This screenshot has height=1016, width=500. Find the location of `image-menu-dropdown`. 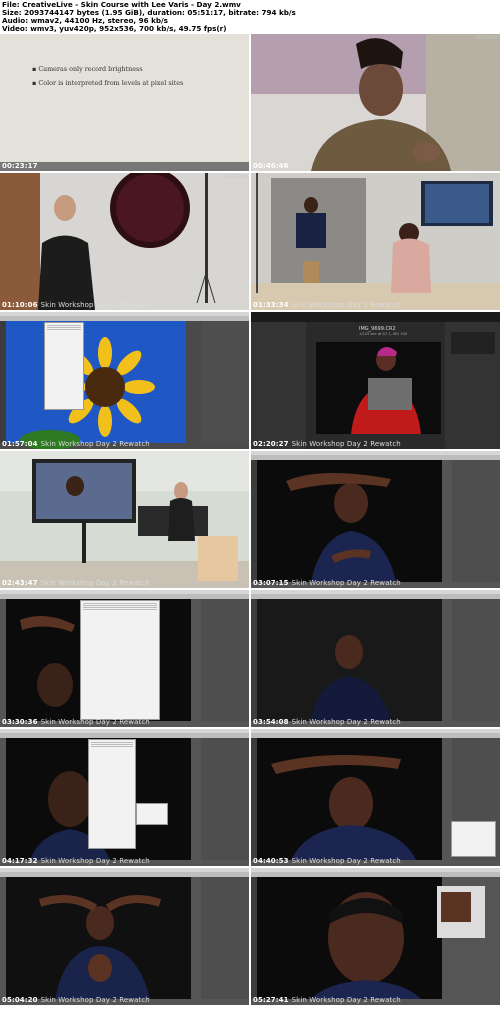

image-menu-dropdown is located at coordinates (64, 366).